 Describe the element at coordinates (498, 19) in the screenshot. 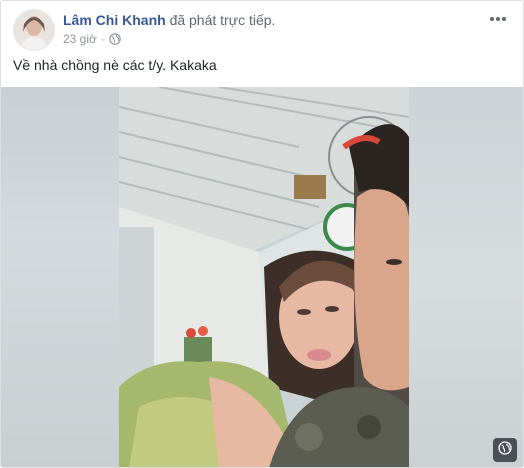

I see `more-options-icon` at that location.